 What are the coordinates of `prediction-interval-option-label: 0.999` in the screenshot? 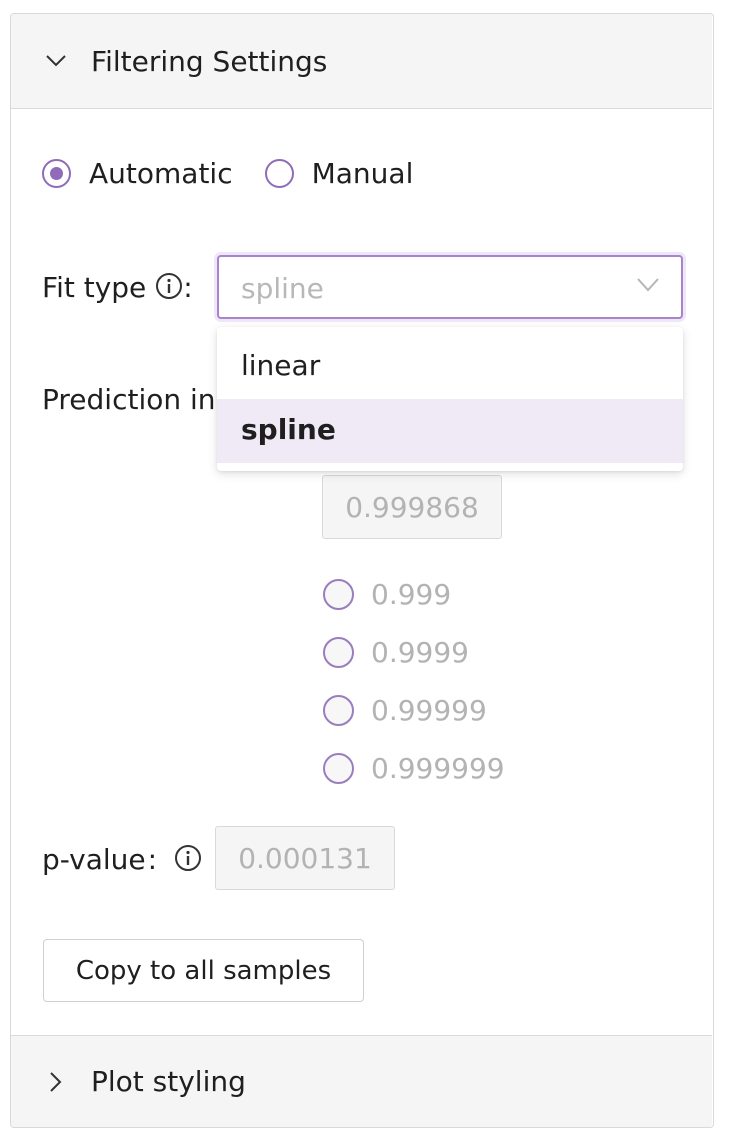 It's located at (411, 594).